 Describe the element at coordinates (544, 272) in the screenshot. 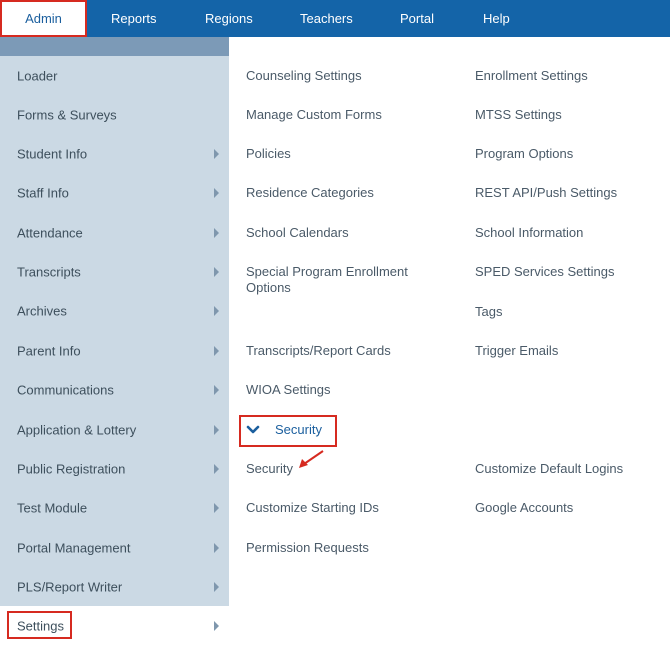

I see `link-sped-services-settings: SPED Services Settings` at that location.